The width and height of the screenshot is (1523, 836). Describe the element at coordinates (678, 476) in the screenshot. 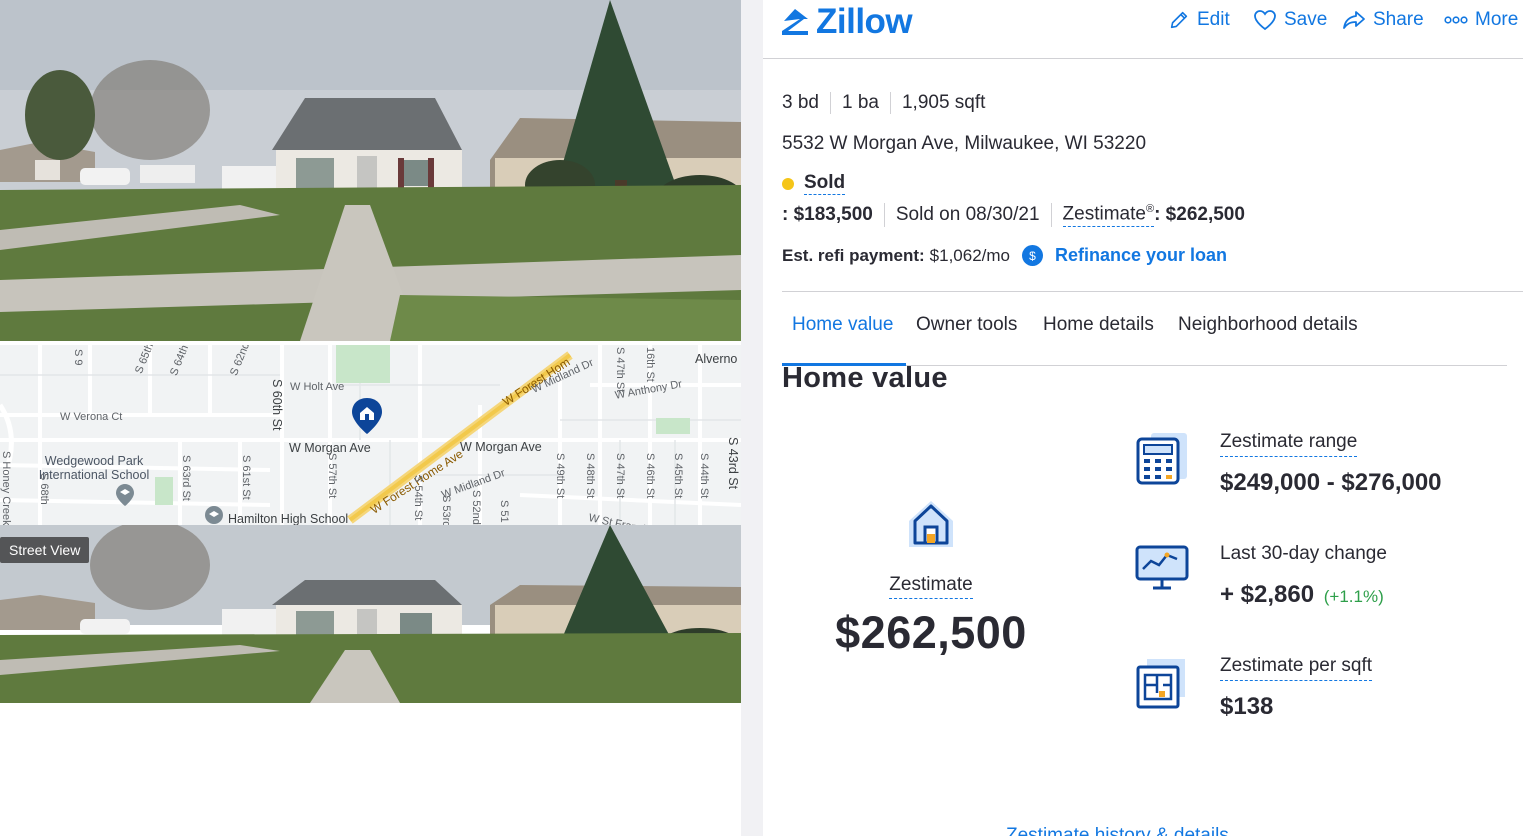

I see `map-label: S 45th St` at that location.